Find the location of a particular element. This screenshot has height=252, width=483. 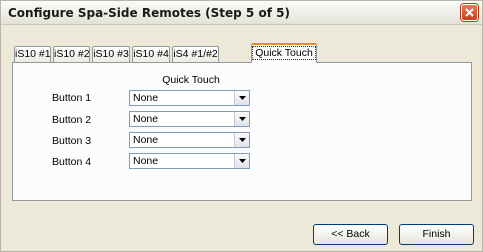

button-4-select: None is located at coordinates (189, 161).